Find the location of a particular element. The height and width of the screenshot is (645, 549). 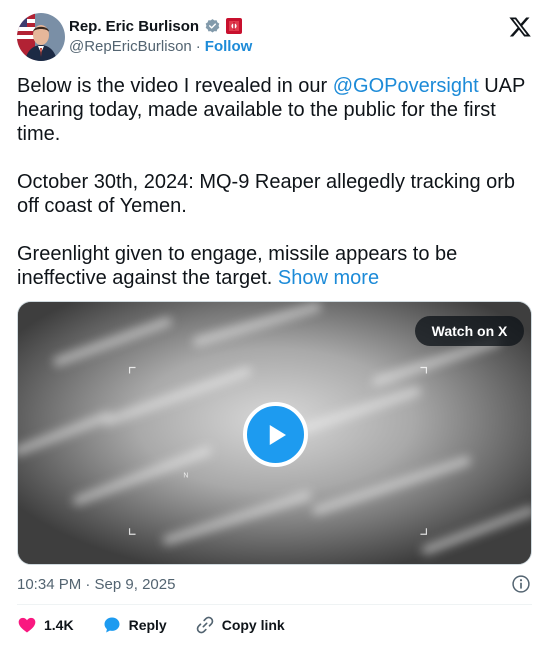

likes-count: 1.4K is located at coordinates (59, 625).